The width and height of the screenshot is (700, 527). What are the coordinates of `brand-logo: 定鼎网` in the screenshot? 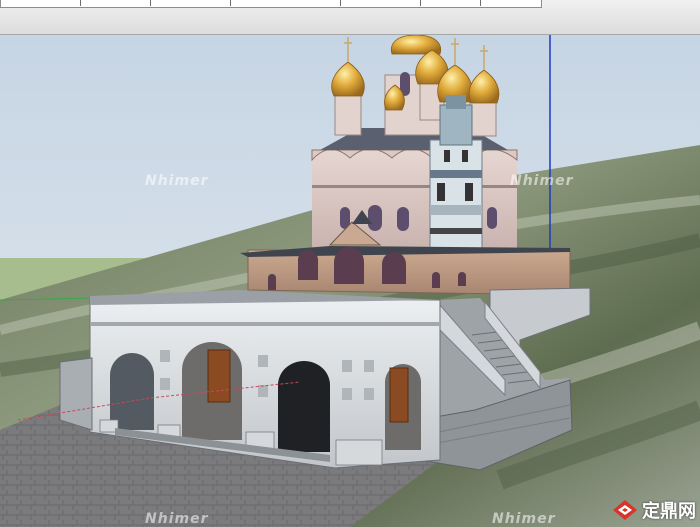 It's located at (654, 510).